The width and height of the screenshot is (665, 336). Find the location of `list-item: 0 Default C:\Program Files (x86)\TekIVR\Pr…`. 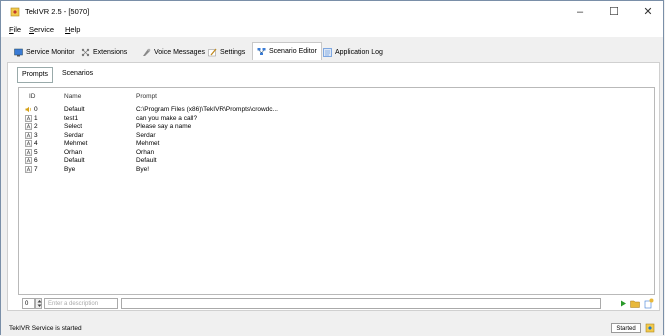

list-item: 0 Default C:\Program Files (x86)\TekIVR\Pr… is located at coordinates (336, 110).